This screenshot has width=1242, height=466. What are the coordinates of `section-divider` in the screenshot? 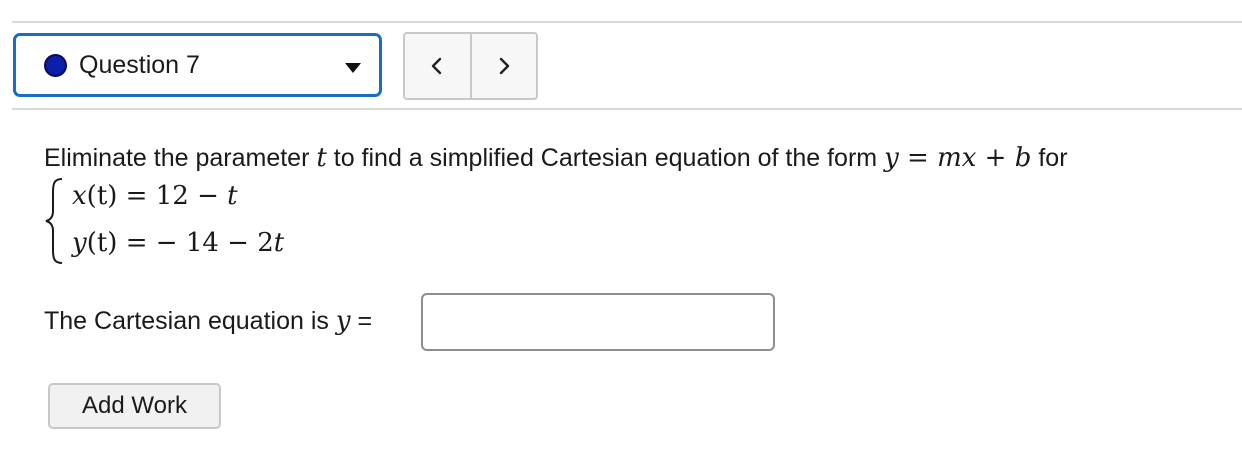 It's located at (627, 109).